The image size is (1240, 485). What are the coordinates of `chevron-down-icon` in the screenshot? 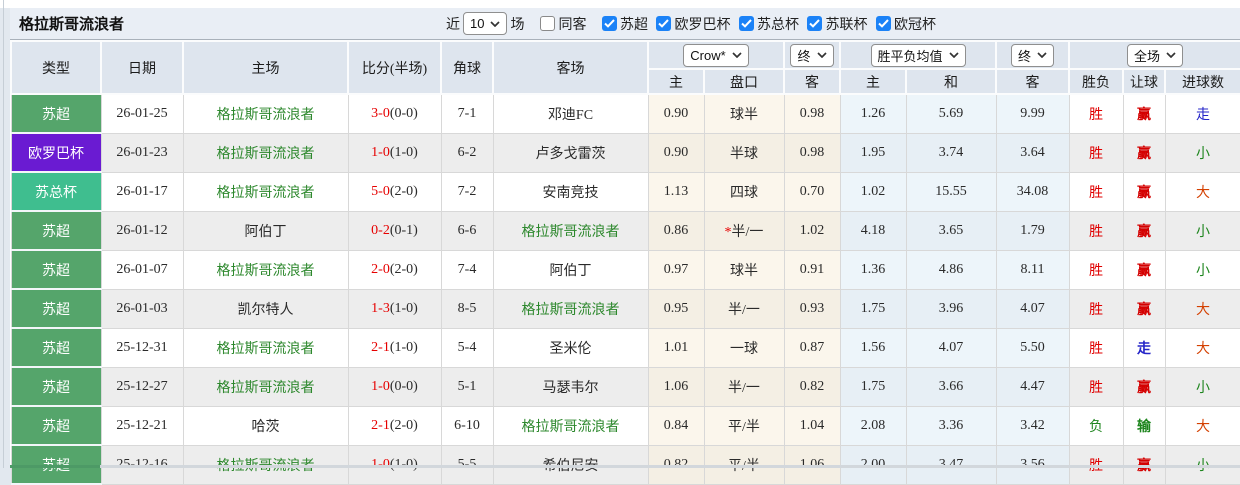 It's located at (1042, 55).